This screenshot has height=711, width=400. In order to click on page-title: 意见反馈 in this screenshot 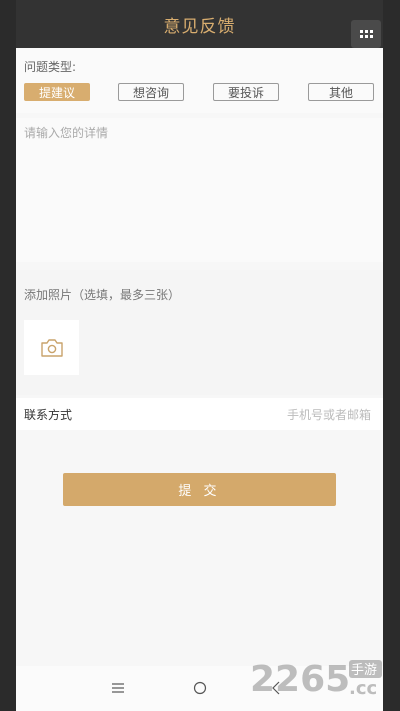, I will do `click(199, 26)`.